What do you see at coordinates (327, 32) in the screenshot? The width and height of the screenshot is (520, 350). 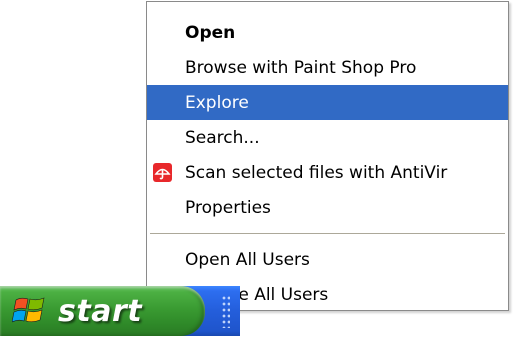 I see `menu-item-open: Open` at bounding box center [327, 32].